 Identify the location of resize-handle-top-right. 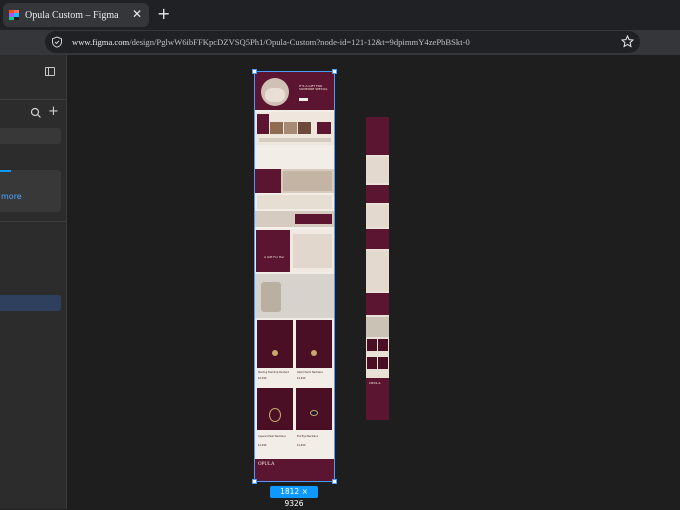
(334, 71).